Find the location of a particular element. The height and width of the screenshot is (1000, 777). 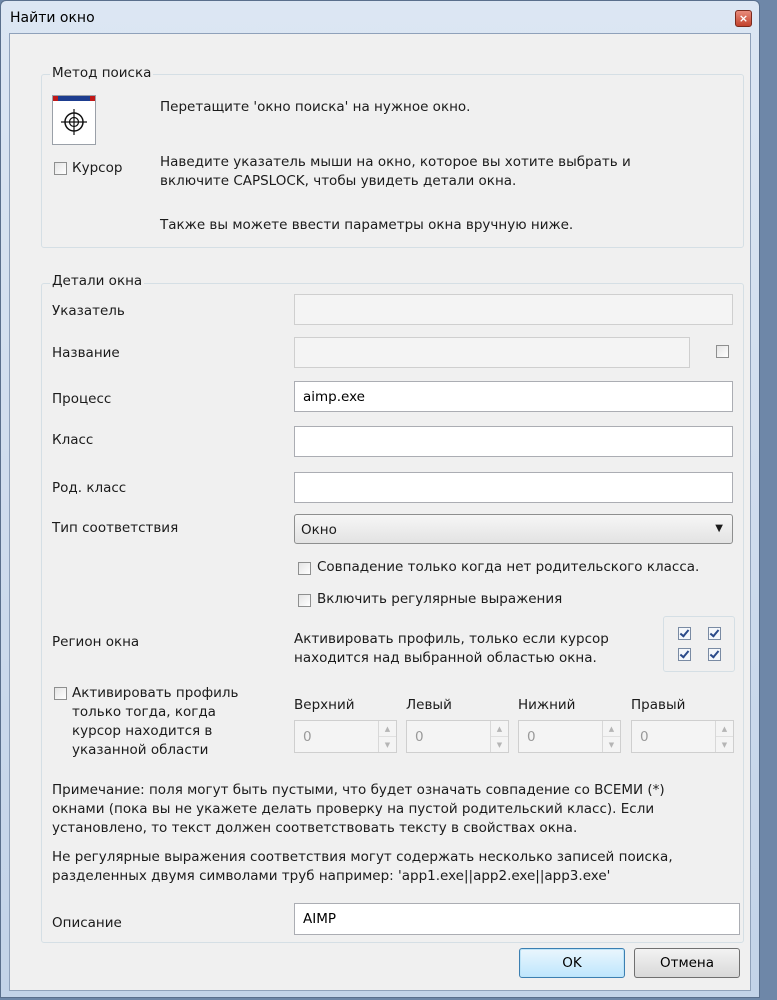

chevron-down-icon: ▼ is located at coordinates (719, 528).